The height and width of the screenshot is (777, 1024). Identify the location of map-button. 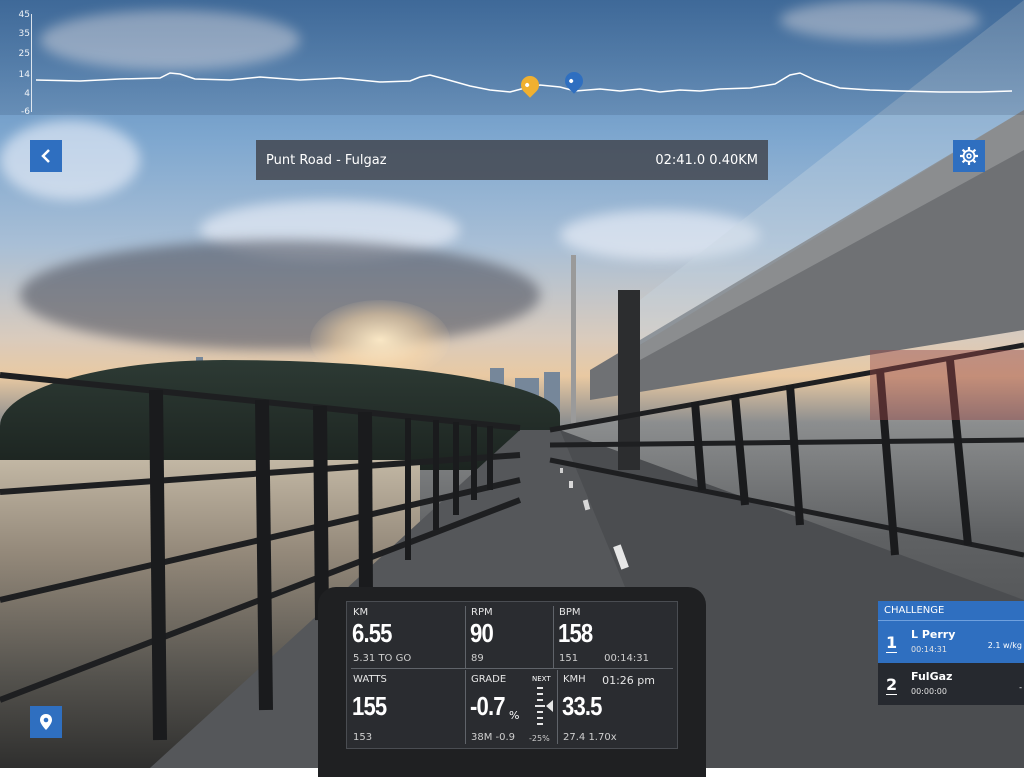
(46, 722).